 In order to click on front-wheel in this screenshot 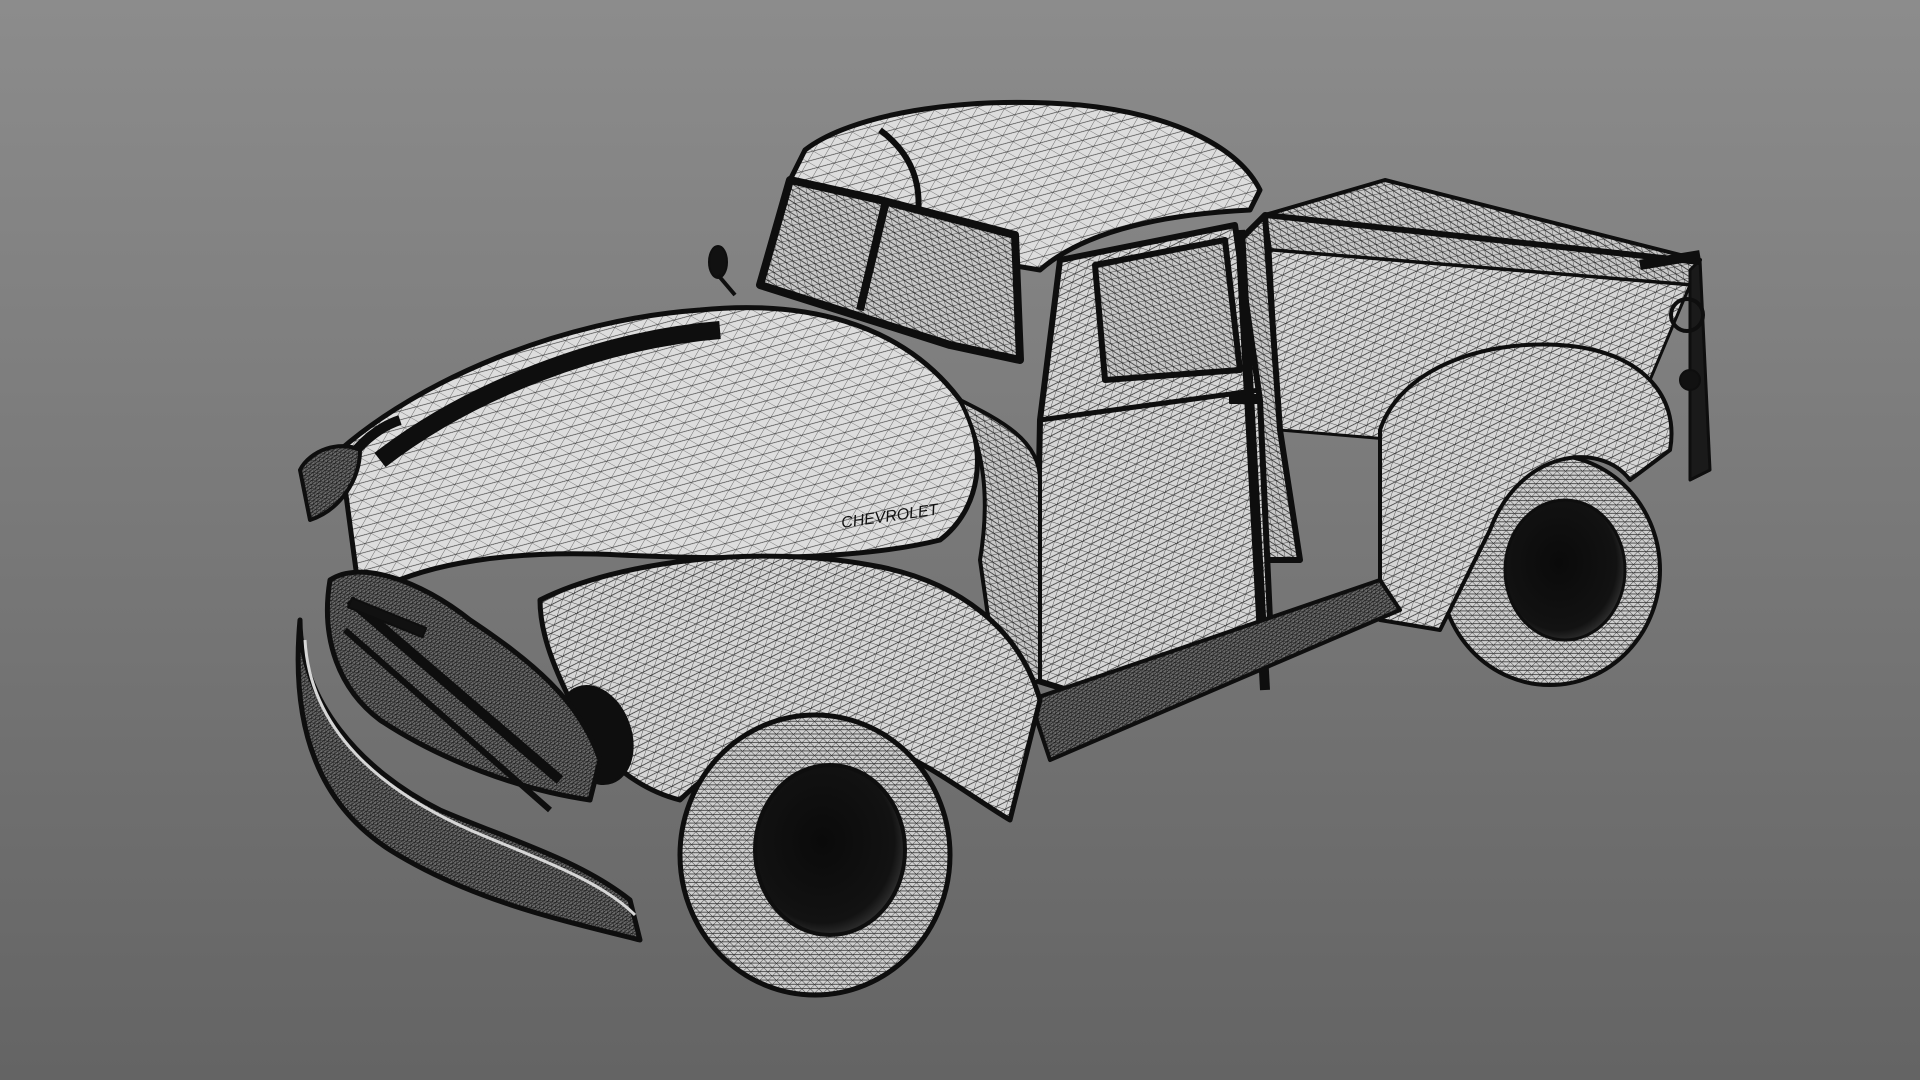, I will do `click(815, 855)`.